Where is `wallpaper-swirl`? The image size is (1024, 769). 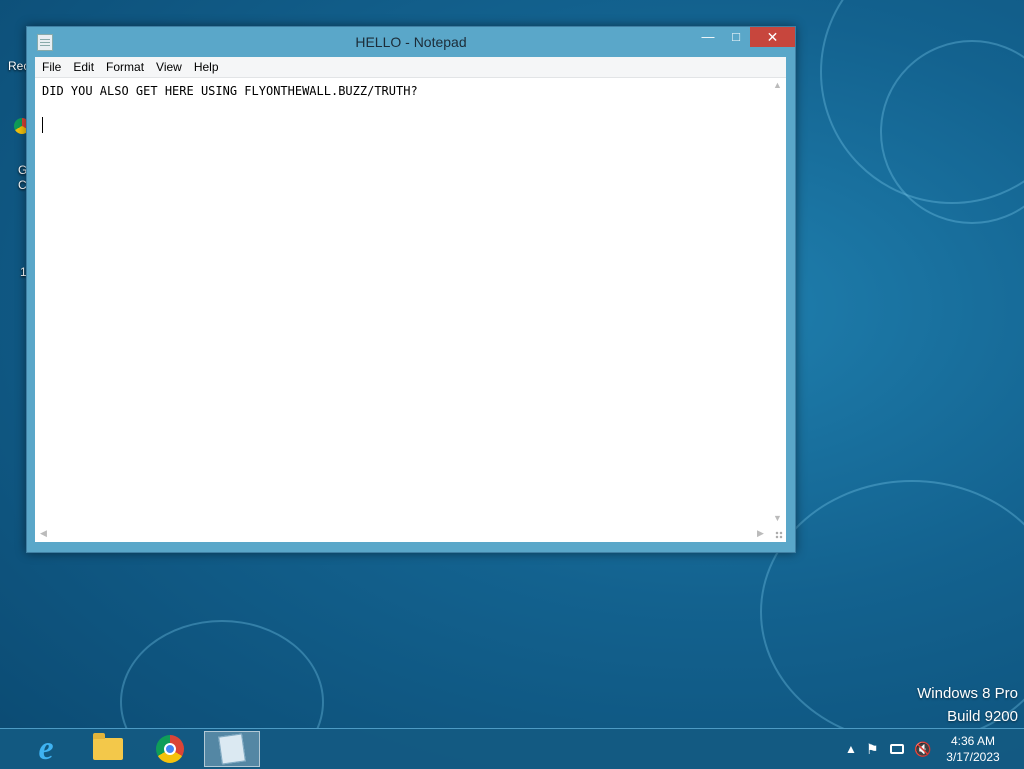 wallpaper-swirl is located at coordinates (222, 674).